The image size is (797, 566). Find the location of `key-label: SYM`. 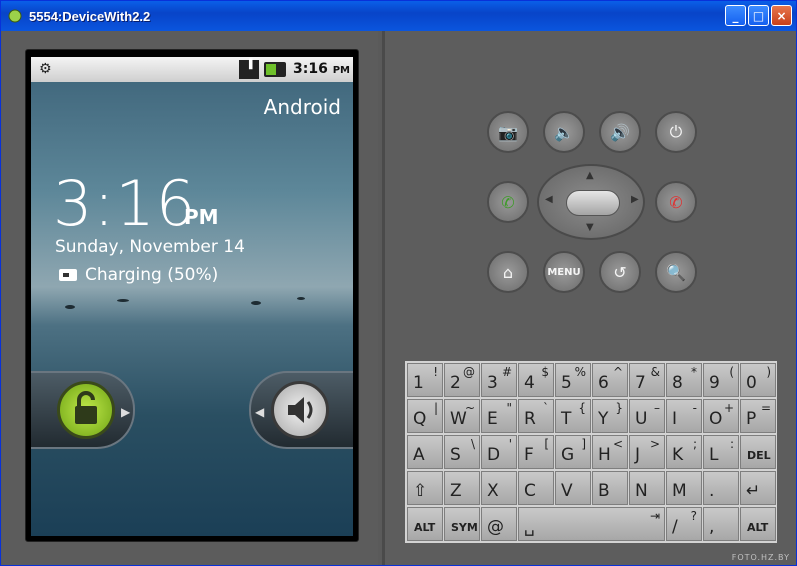

key-label: SYM is located at coordinates (464, 527).